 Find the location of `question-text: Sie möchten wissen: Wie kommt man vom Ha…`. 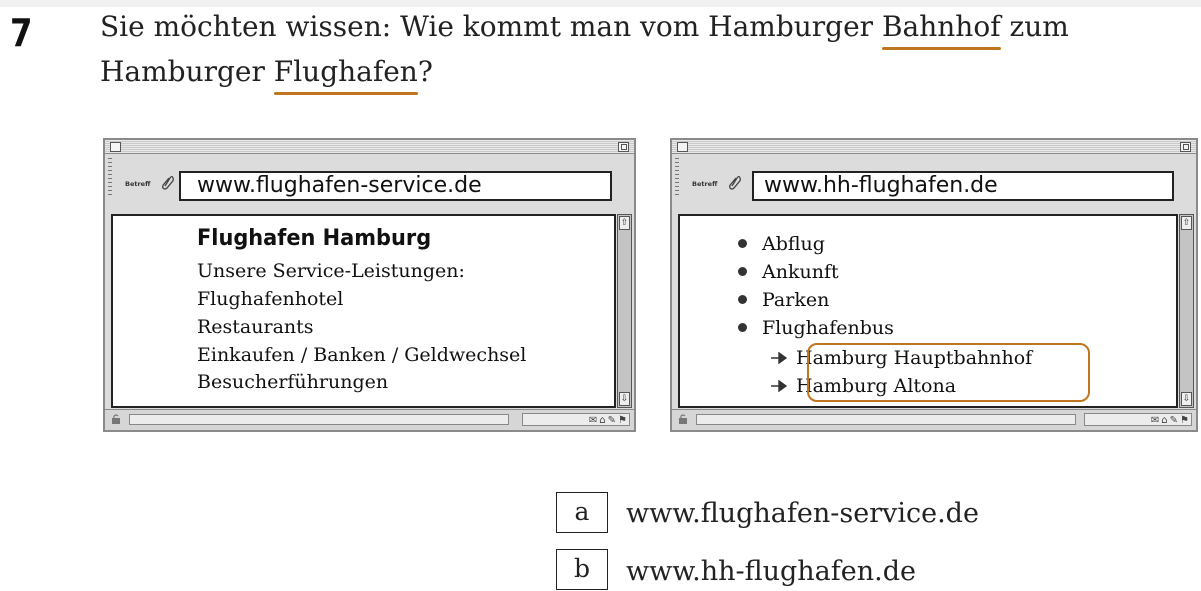

question-text: Sie möchten wissen: Wie kommt man vom Ha… is located at coordinates (491, 26).